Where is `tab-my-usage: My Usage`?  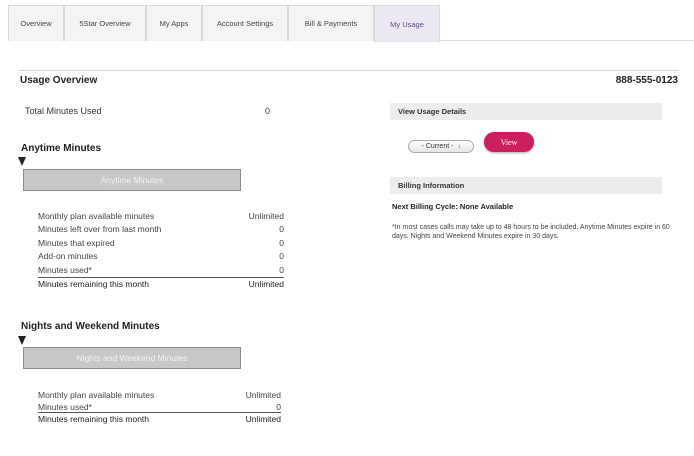
tab-my-usage: My Usage is located at coordinates (407, 23).